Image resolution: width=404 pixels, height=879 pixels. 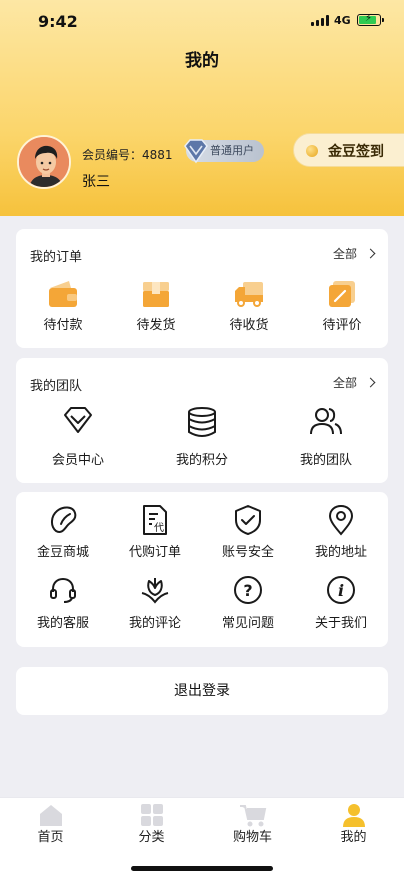 What do you see at coordinates (196, 151) in the screenshot?
I see `gem-badge-icon` at bounding box center [196, 151].